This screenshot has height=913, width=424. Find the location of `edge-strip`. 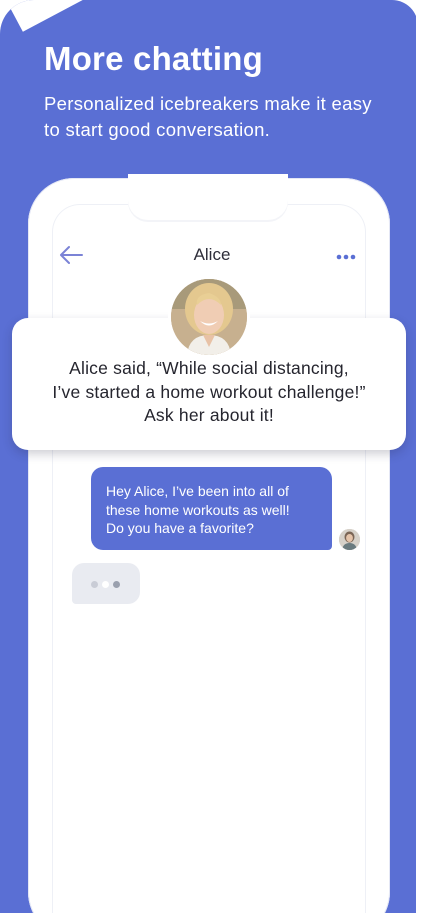

edge-strip is located at coordinates (420, 456).